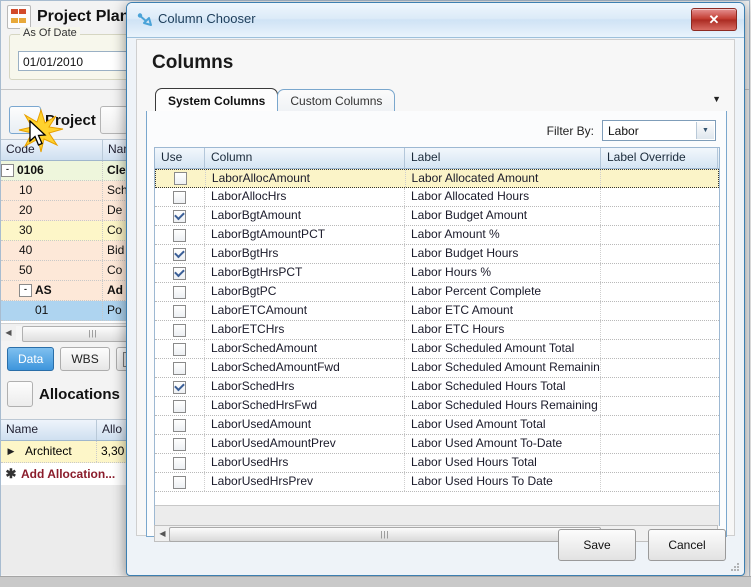 The image size is (751, 587). What do you see at coordinates (714, 19) in the screenshot?
I see `close-icon: ✕` at bounding box center [714, 19].